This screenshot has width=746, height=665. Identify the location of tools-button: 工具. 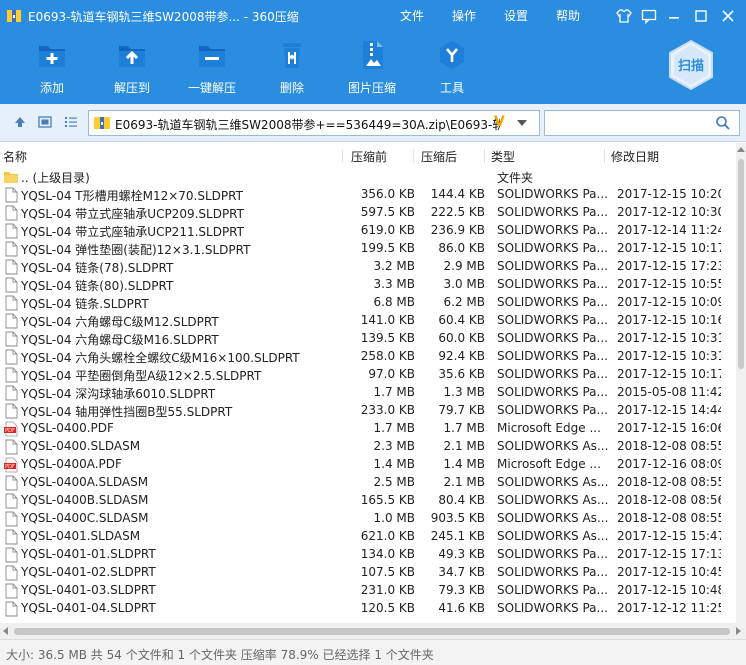
(452, 67).